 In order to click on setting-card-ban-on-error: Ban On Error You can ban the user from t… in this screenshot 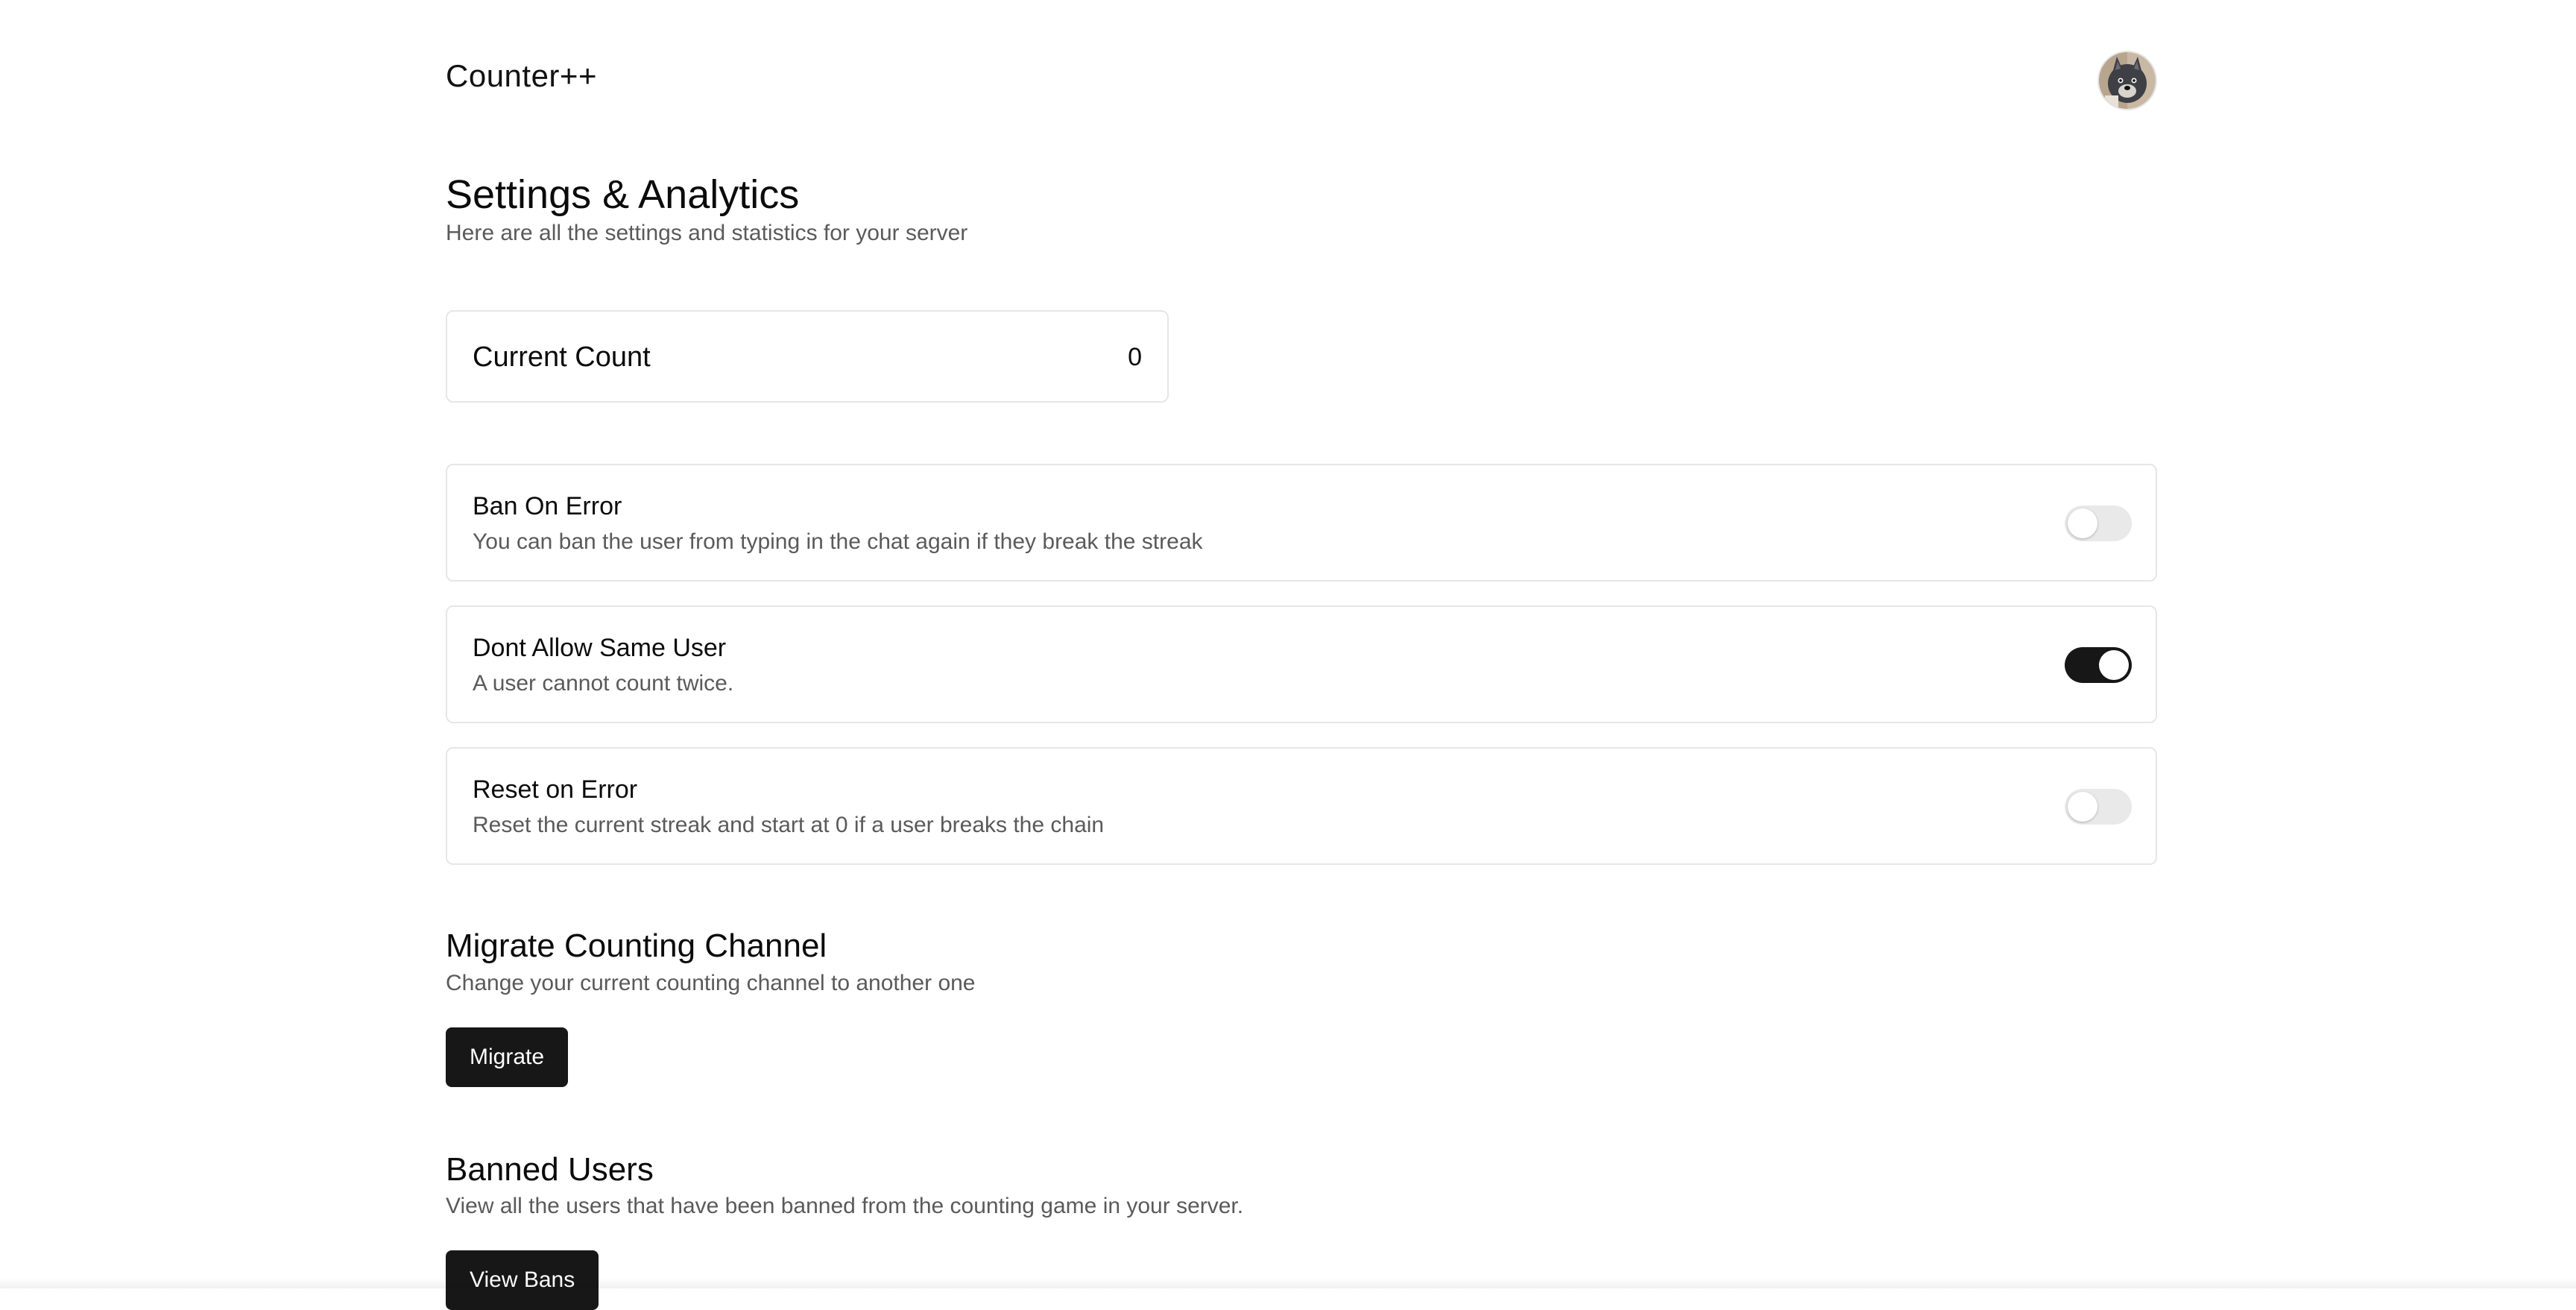, I will do `click(1301, 523)`.